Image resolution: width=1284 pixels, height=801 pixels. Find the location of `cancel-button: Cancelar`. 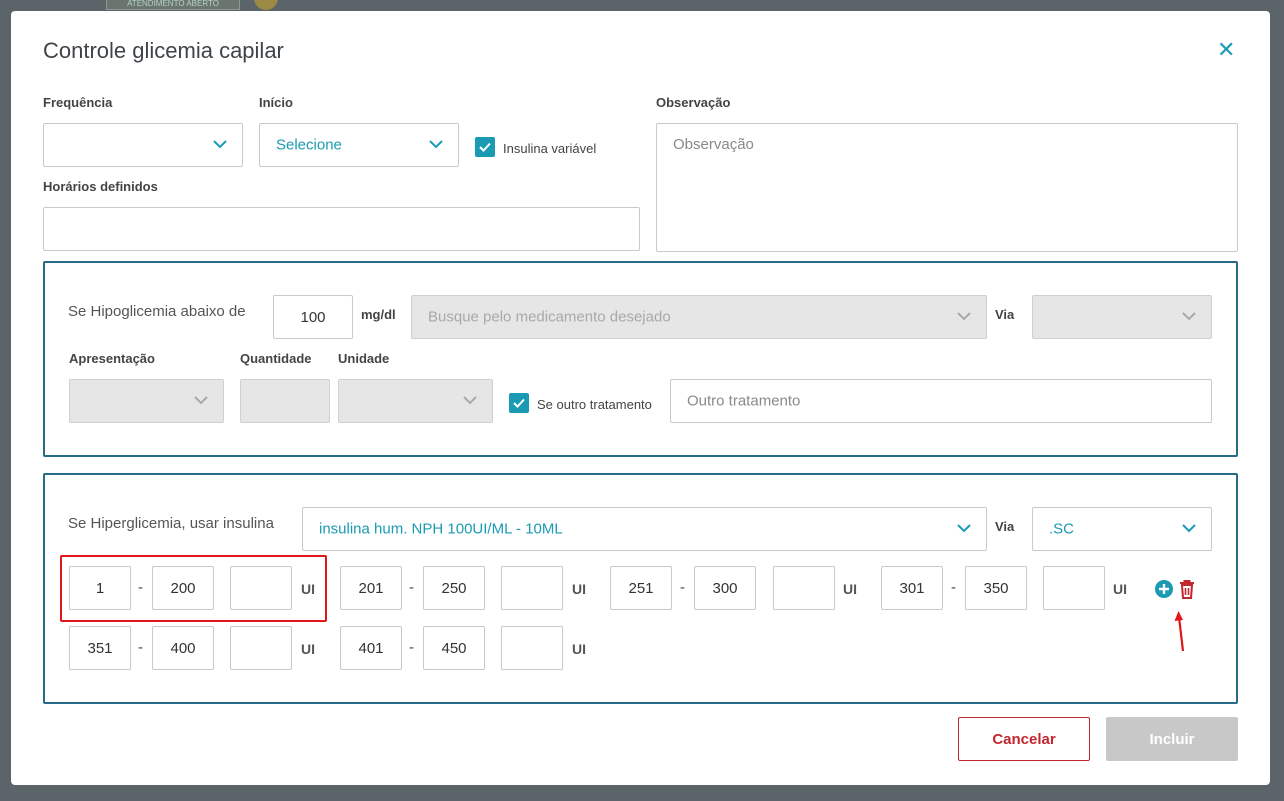

cancel-button: Cancelar is located at coordinates (1024, 739).